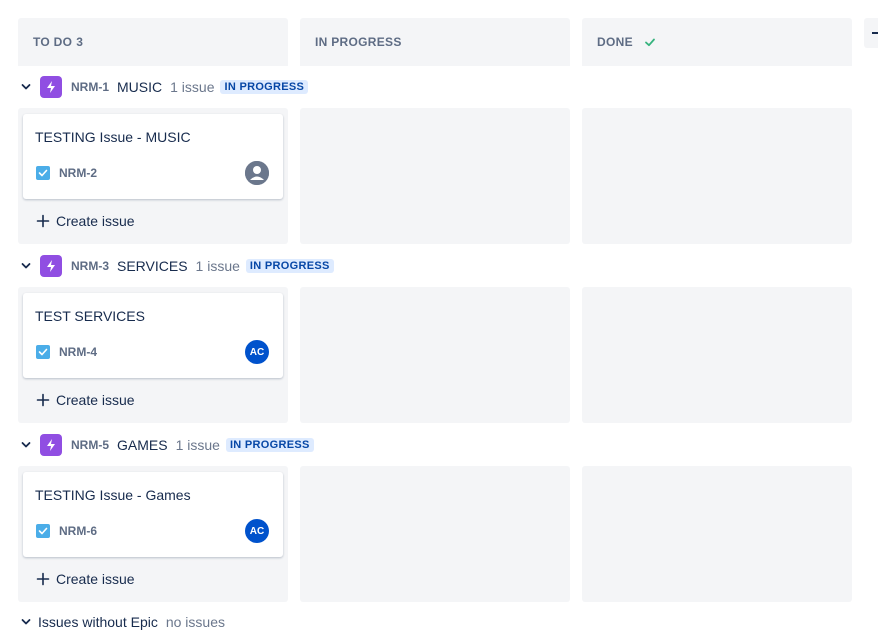  I want to click on column-label: IN PROGRESS, so click(358, 42).